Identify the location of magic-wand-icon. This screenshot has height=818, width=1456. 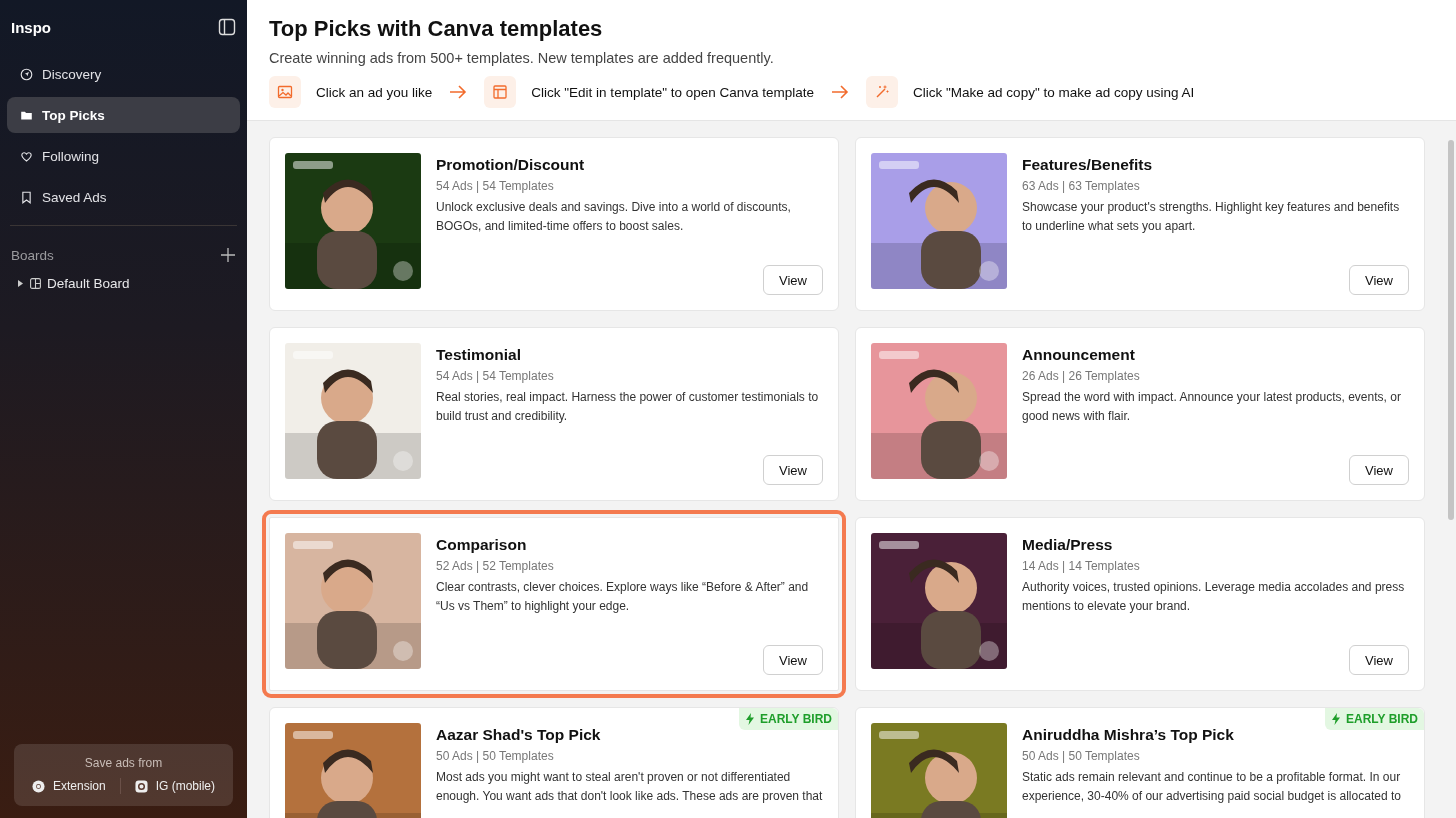
(882, 92).